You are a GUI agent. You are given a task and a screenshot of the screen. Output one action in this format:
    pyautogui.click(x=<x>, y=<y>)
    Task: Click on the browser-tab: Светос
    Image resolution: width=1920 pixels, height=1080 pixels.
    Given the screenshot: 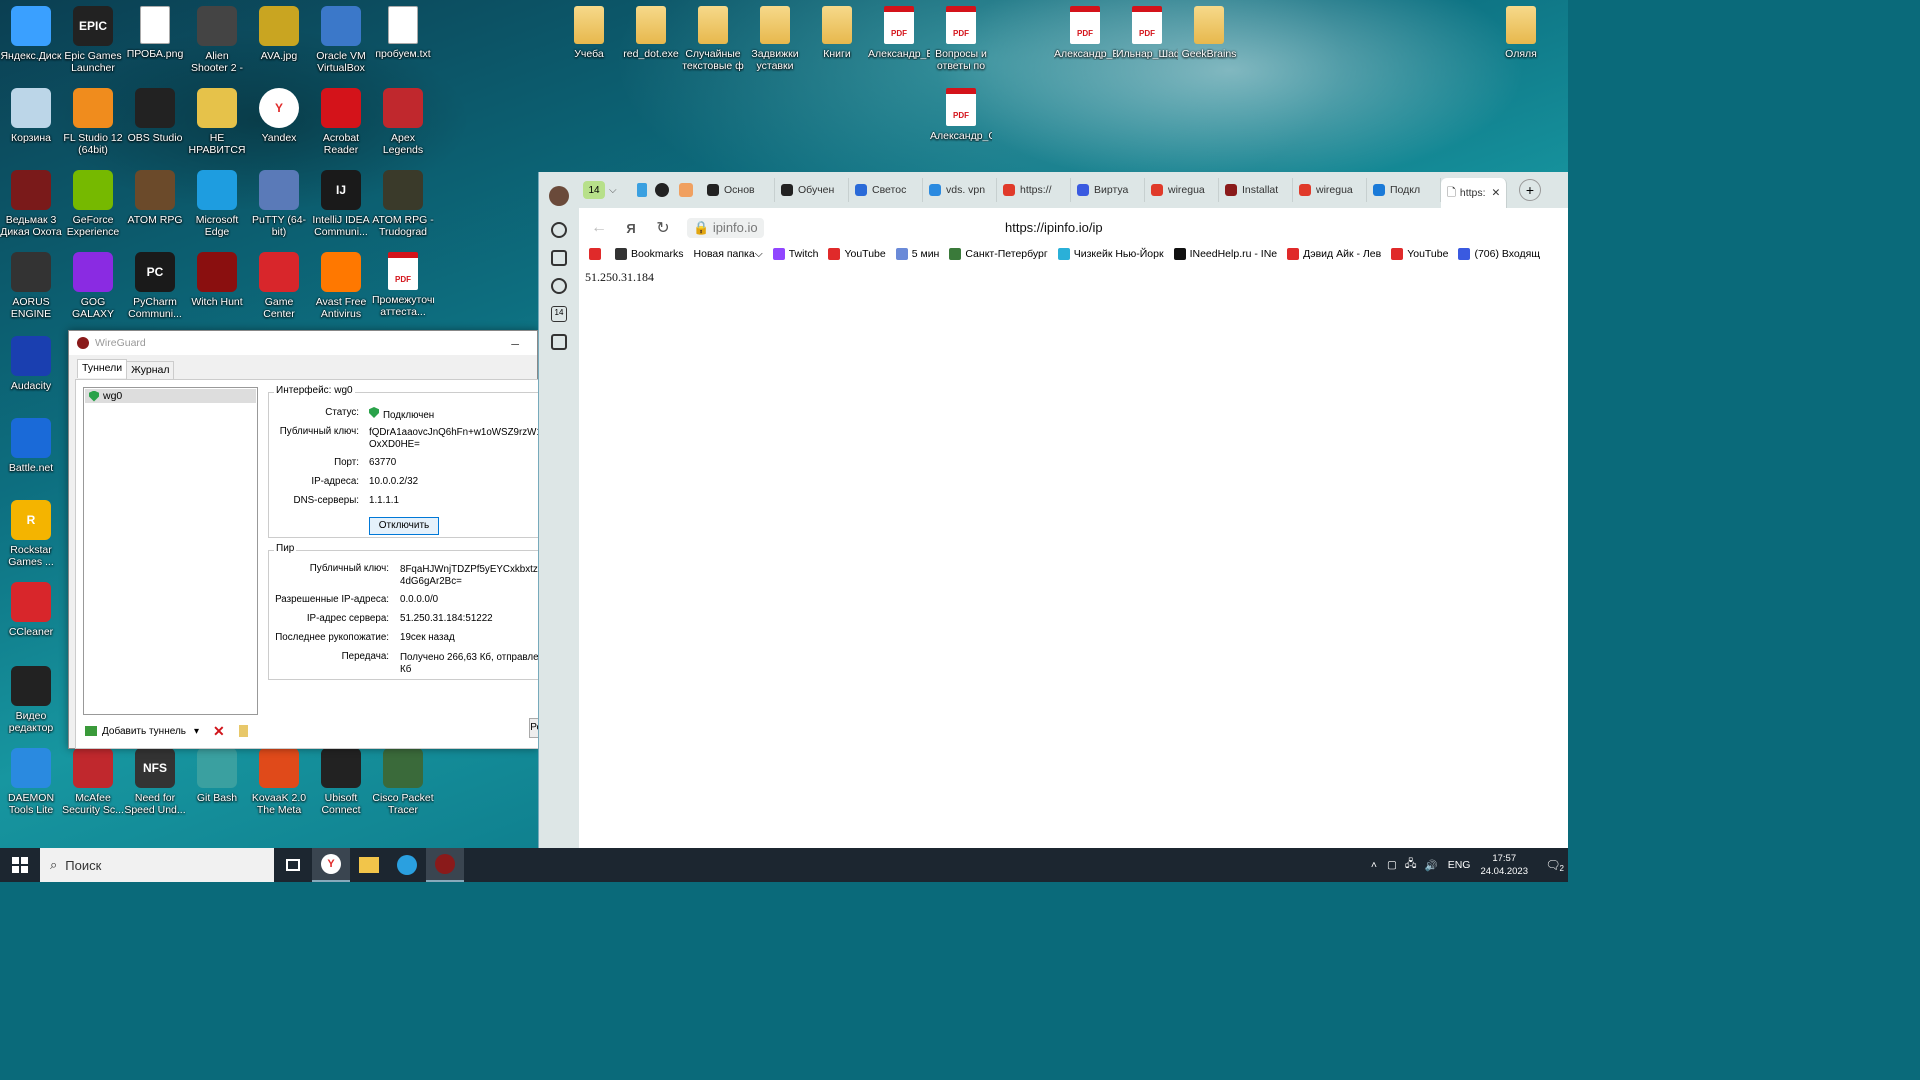 What is the action you would take?
    pyautogui.click(x=886, y=190)
    